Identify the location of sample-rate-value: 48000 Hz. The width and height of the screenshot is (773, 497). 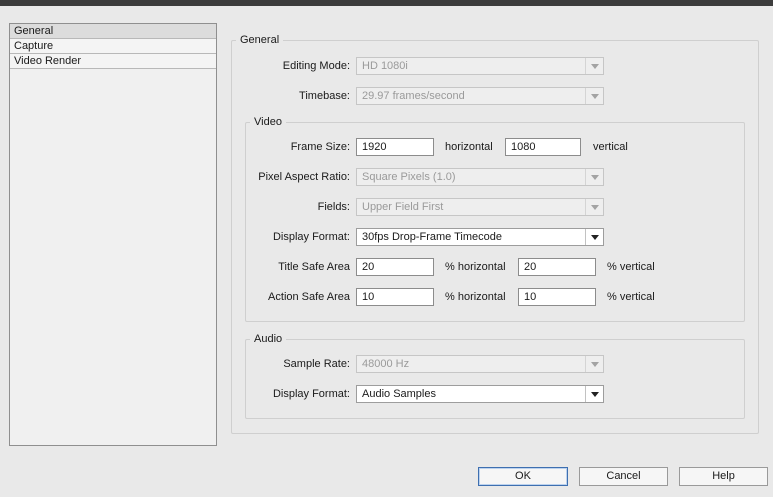
(386, 364).